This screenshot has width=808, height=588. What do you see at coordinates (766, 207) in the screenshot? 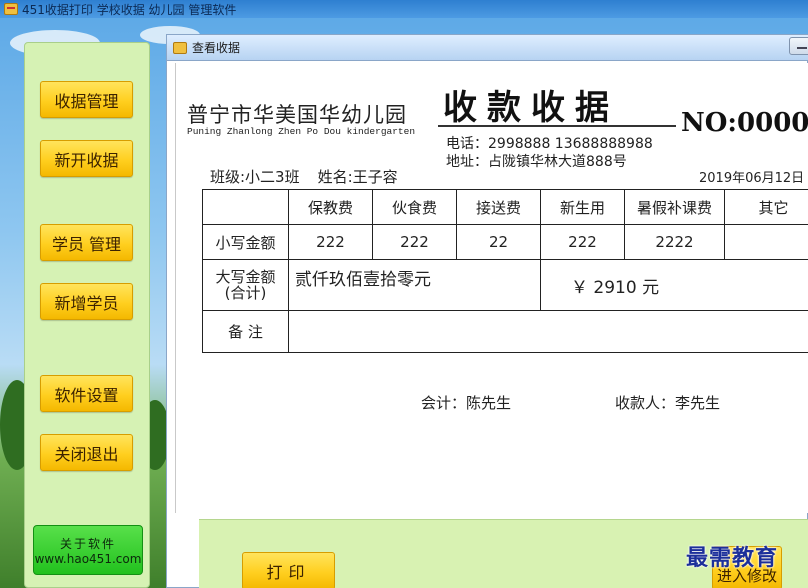
I see `table-header-cell: 其它` at bounding box center [766, 207].